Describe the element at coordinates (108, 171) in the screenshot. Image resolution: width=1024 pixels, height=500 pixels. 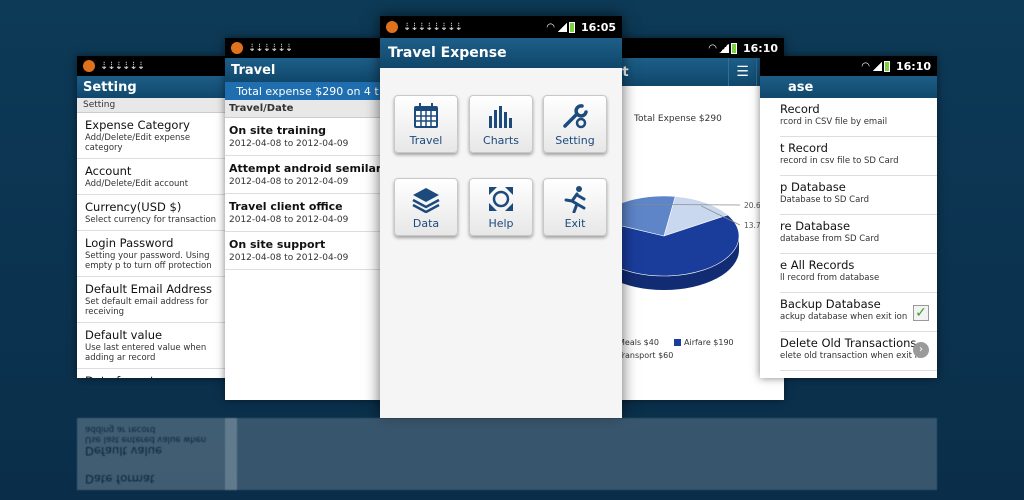
I see `settings-item-title: Account` at that location.